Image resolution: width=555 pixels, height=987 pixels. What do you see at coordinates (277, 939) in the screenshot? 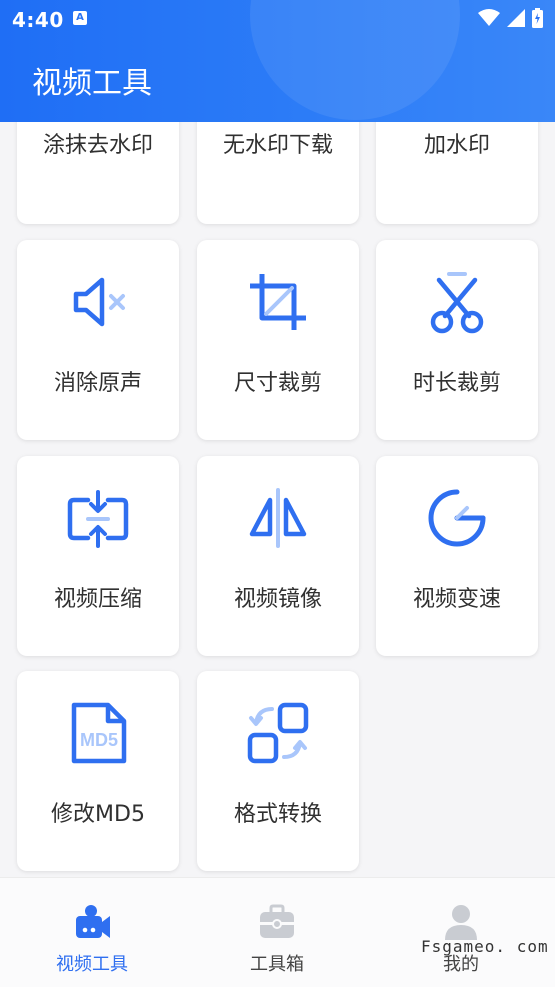
I see `tab-toolbox: 工具箱` at bounding box center [277, 939].